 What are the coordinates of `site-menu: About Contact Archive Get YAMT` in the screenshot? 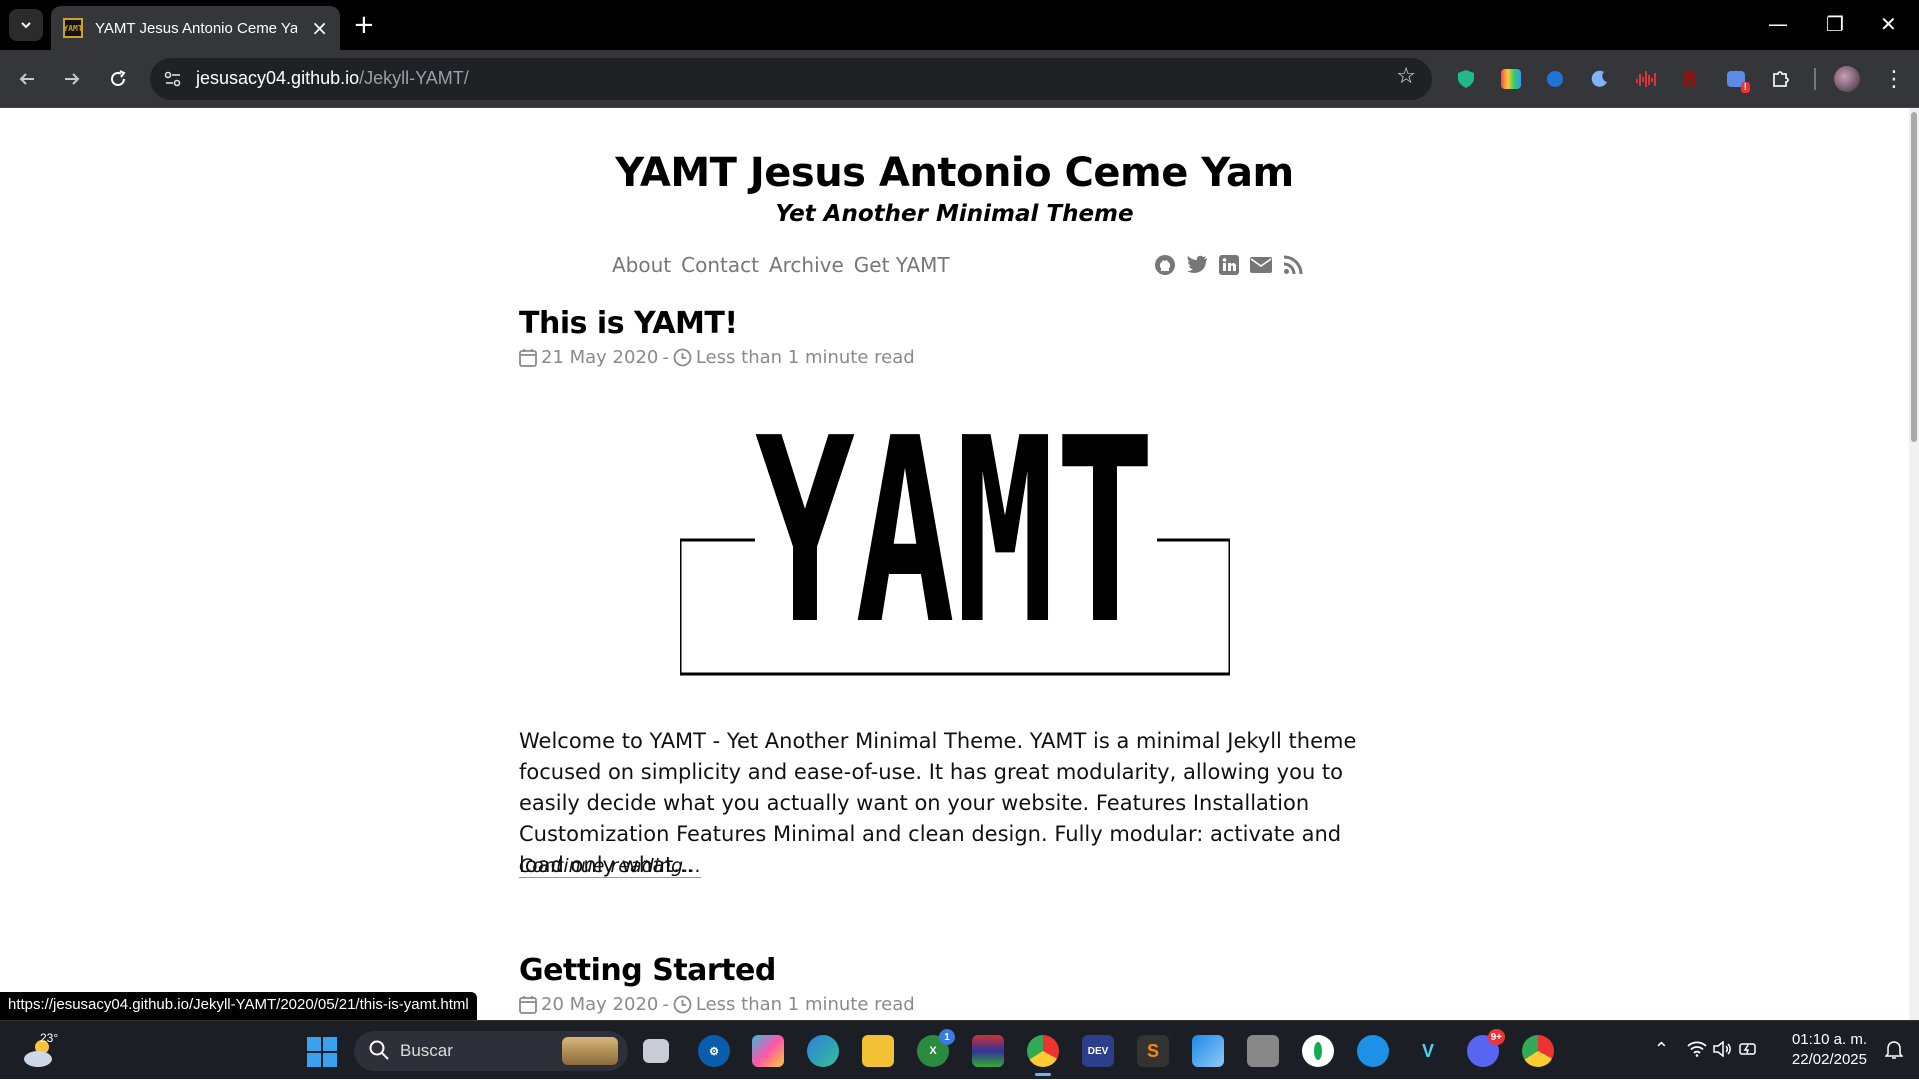 It's located at (781, 265).